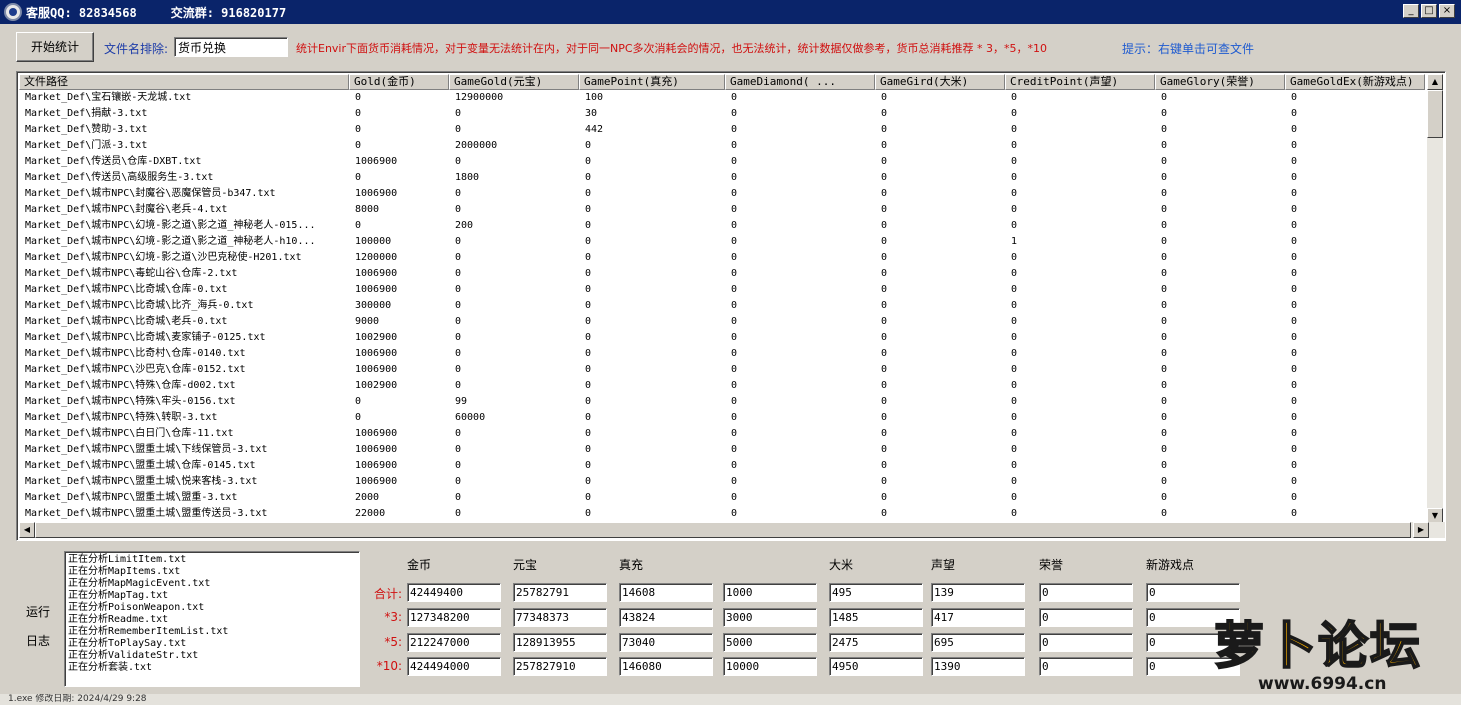 This screenshot has height=705, width=1461. What do you see at coordinates (724, 322) in the screenshot?
I see `table-row: Market_Def\城市NPC\比奇城\老兵-0.txt 9000 0 0 0 0 0 0 0` at bounding box center [724, 322].